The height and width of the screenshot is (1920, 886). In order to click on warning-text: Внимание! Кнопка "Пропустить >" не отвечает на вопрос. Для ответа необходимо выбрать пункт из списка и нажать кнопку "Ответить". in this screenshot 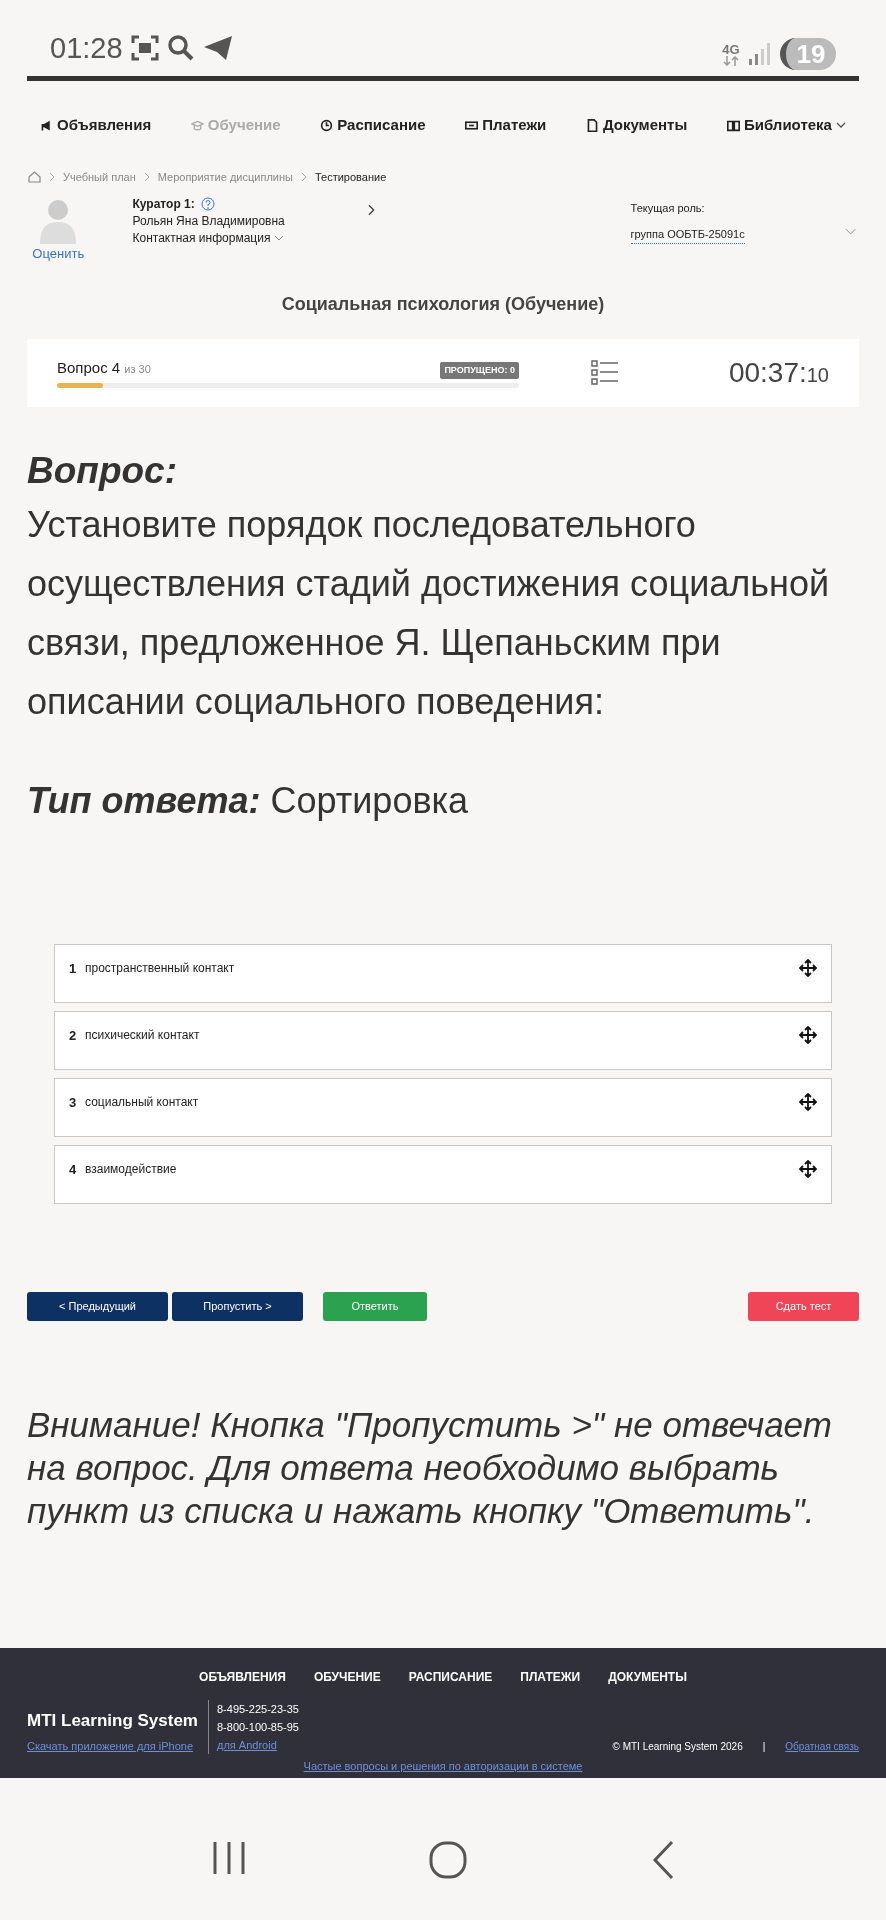, I will do `click(429, 1467)`.